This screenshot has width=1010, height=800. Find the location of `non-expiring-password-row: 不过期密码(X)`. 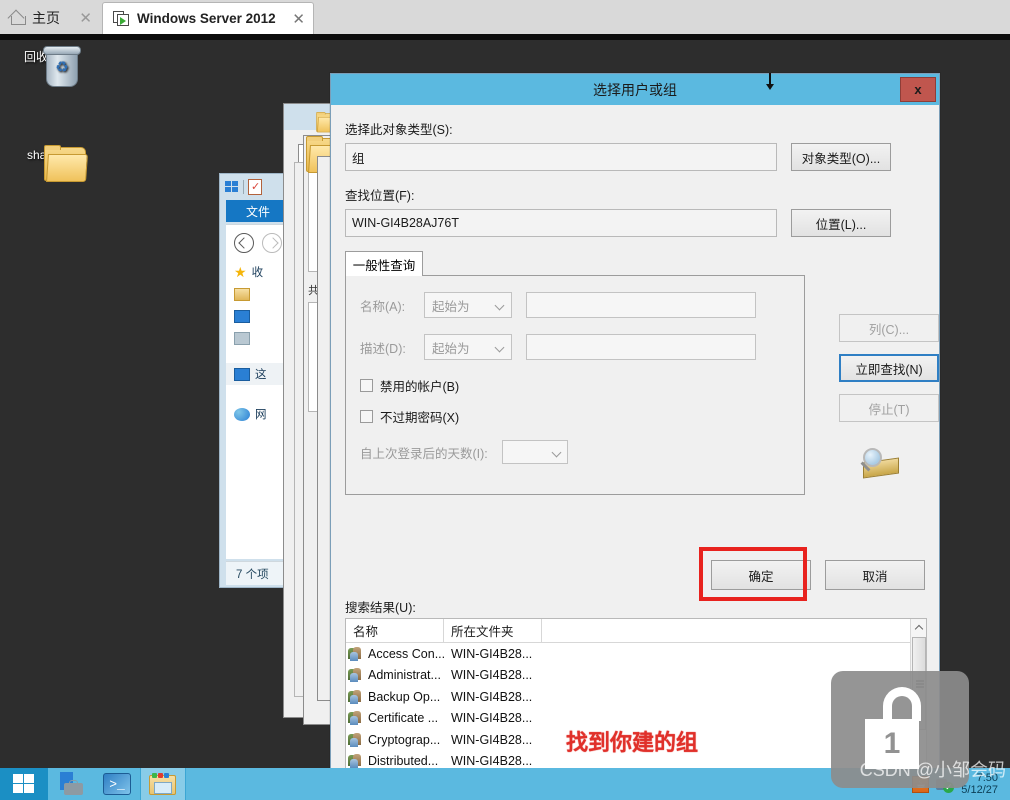

non-expiring-password-row: 不过期密码(X) is located at coordinates (575, 416).